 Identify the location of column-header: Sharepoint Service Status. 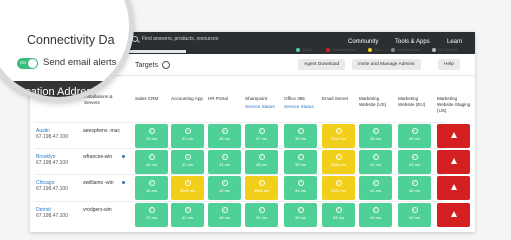
(263, 103).